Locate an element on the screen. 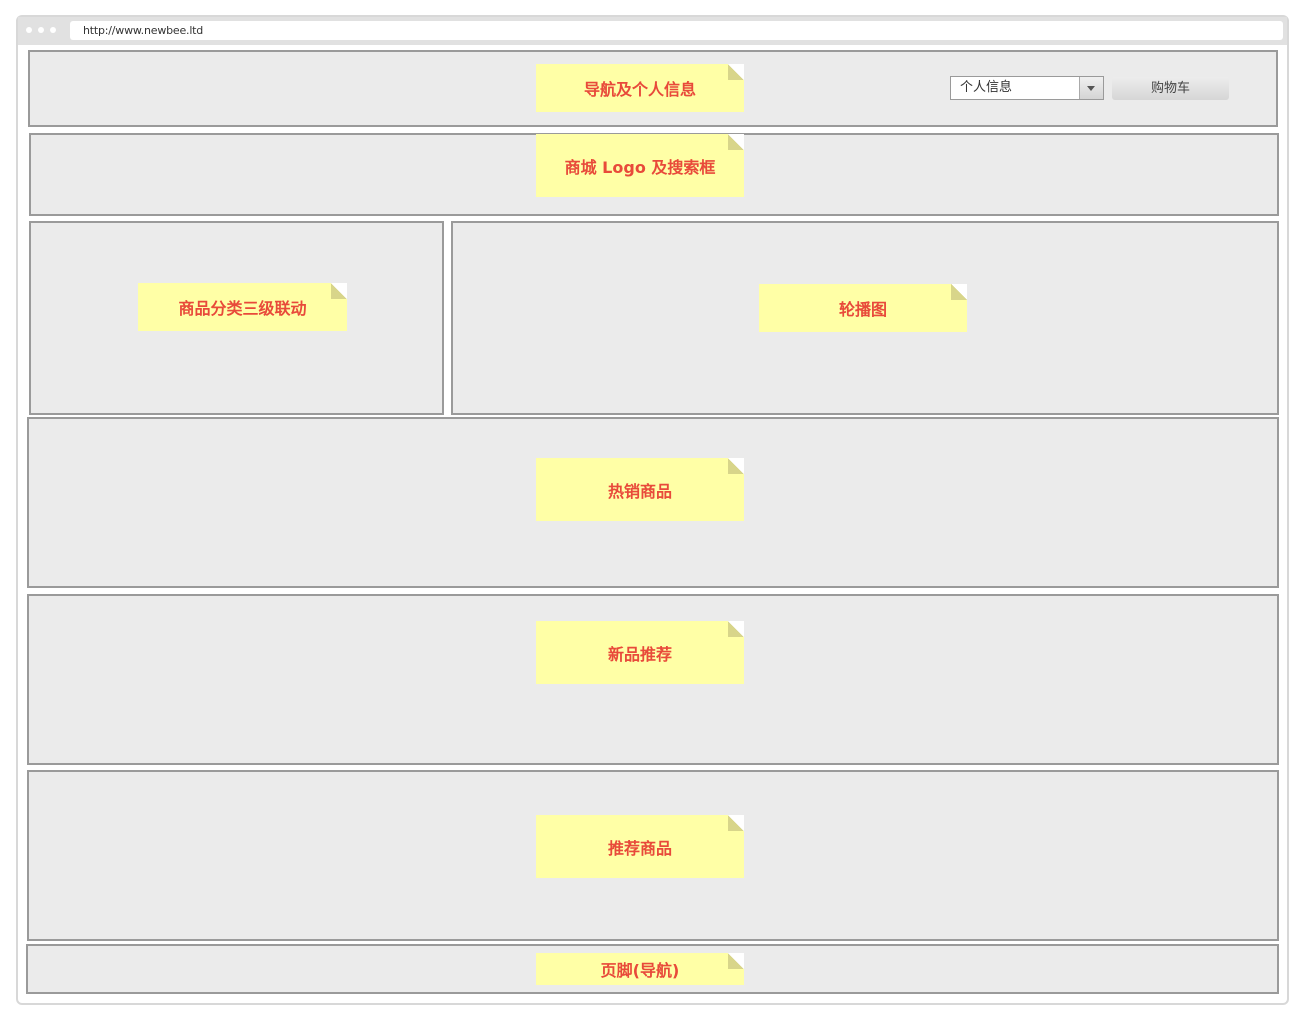 The image size is (1300, 1018). carousel-note: 轮播图 is located at coordinates (863, 308).